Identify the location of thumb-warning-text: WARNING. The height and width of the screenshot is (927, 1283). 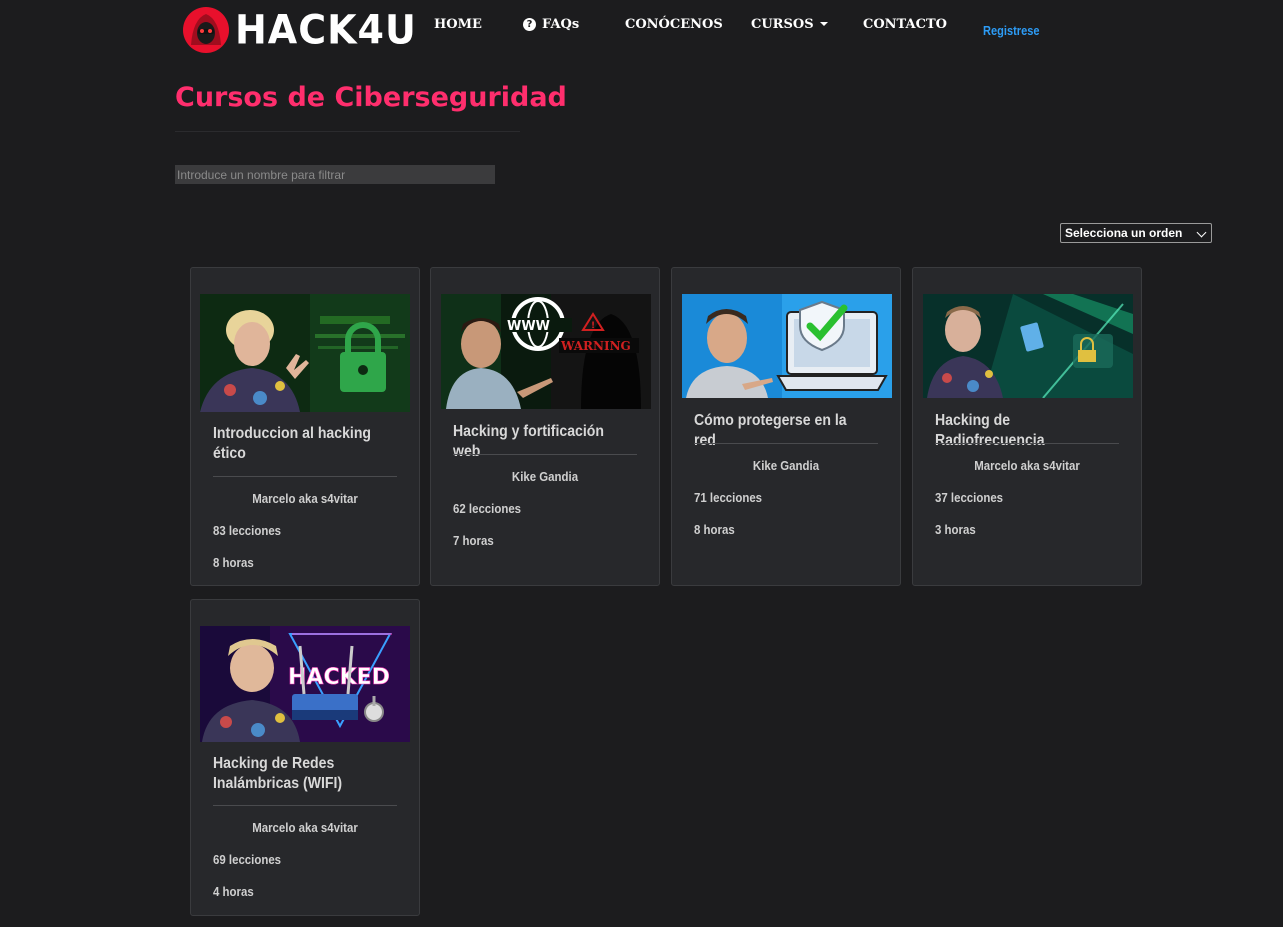
(595, 346).